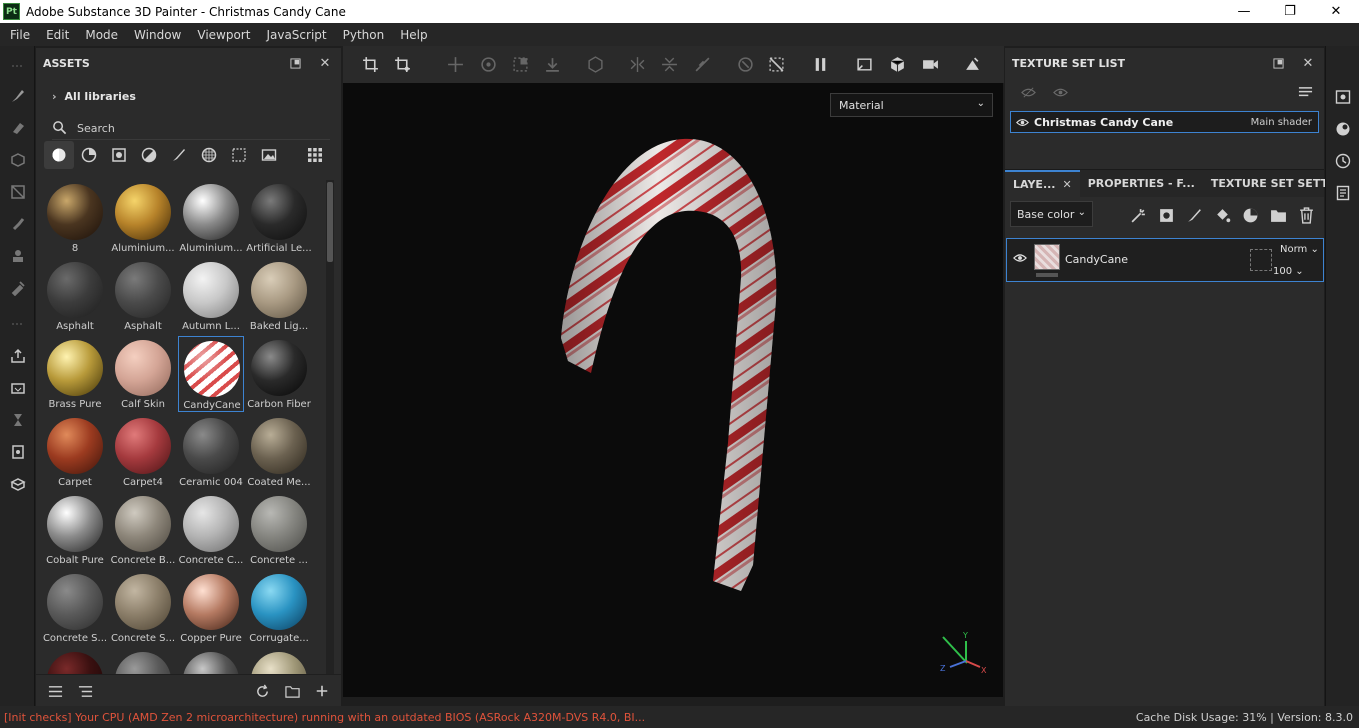  Describe the element at coordinates (1138, 215) in the screenshot. I see `add-effect-icon` at that location.